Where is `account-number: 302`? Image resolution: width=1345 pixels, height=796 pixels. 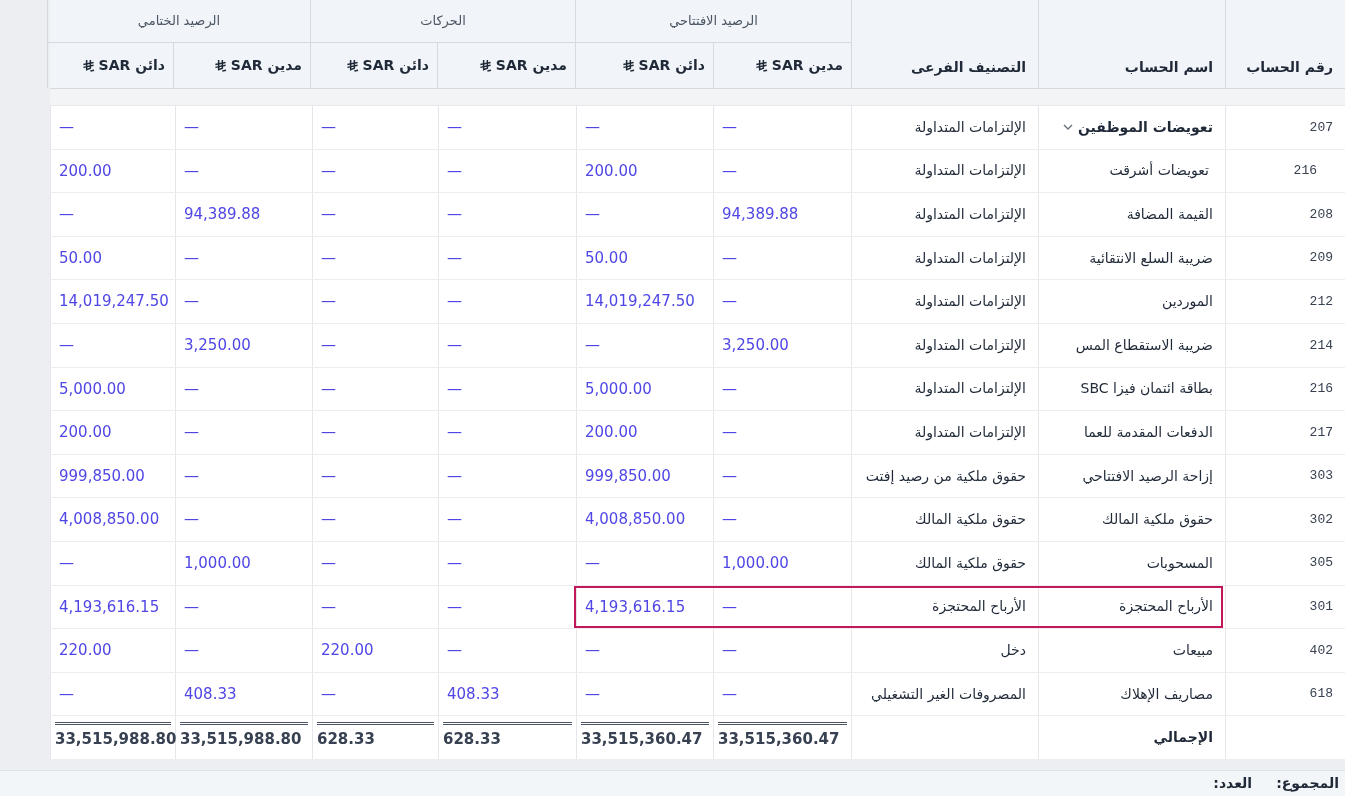 account-number: 302 is located at coordinates (1321, 519).